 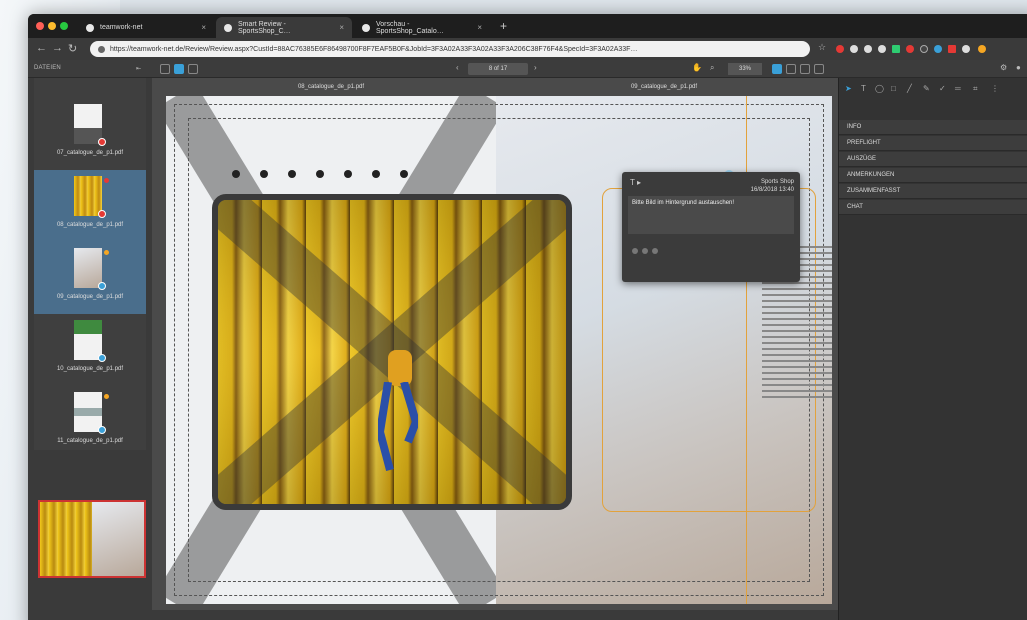 What do you see at coordinates (942, 88) in the screenshot?
I see `stamp-tool-icon: ✓` at bounding box center [942, 88].